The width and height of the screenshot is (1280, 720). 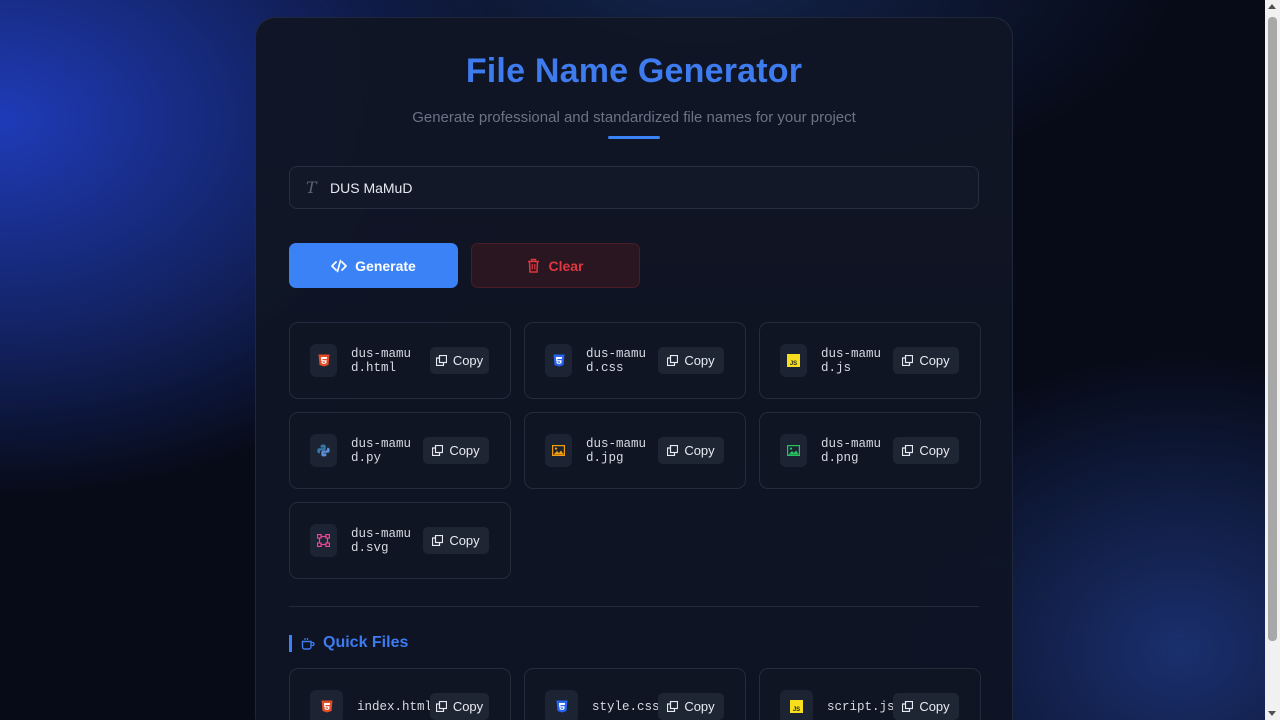 I want to click on file-name: dus-mamud.svg, so click(x=381, y=540).